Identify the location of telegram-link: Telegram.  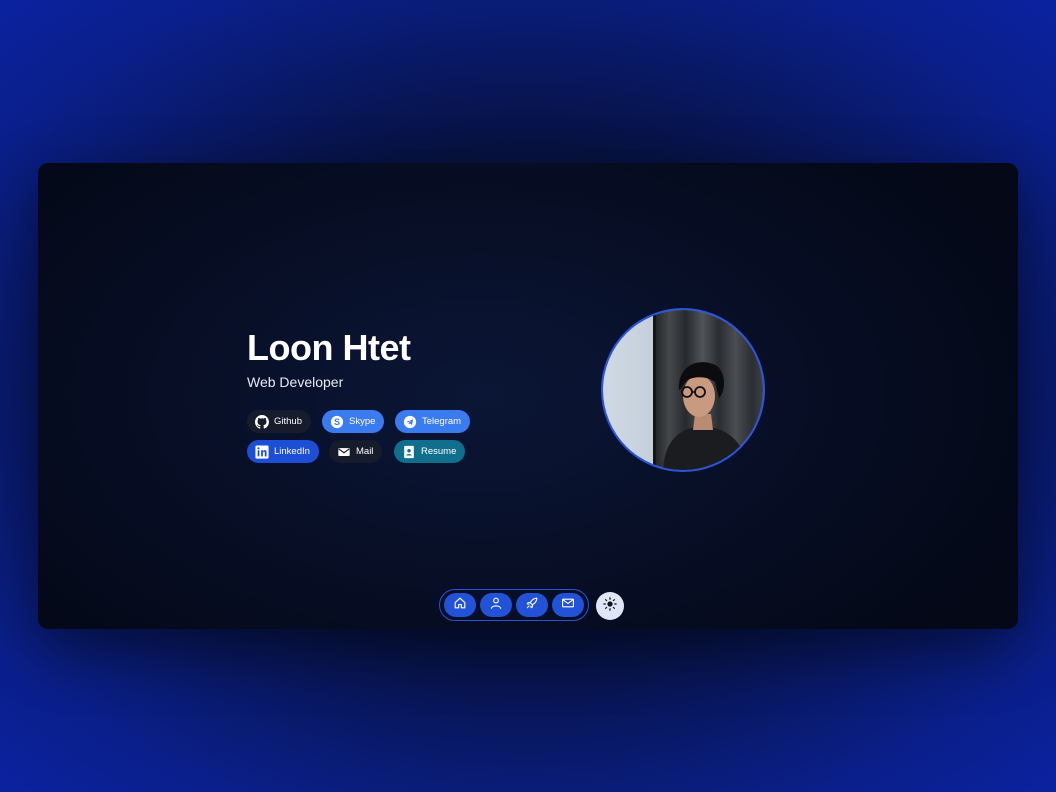
(433, 421).